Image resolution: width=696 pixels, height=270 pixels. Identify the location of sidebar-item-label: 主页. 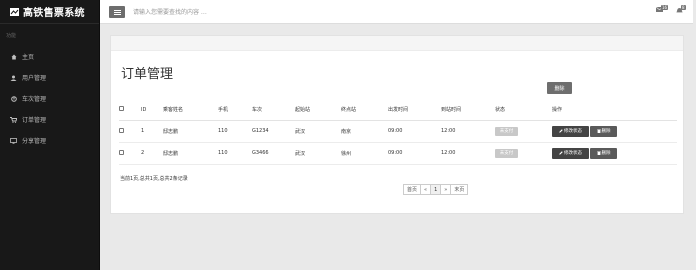
(28, 57).